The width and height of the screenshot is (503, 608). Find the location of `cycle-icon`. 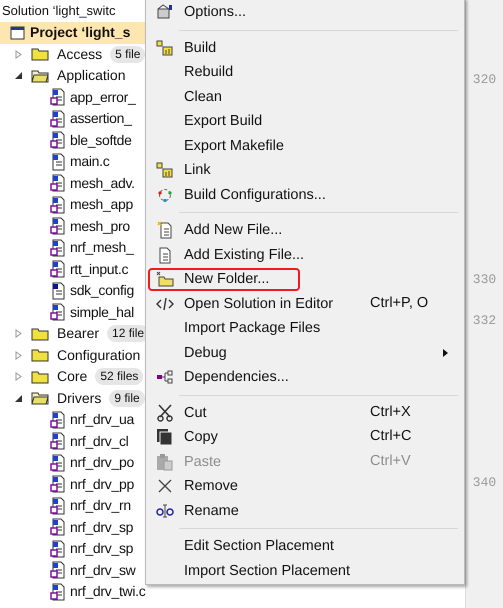

cycle-icon is located at coordinates (164, 194).